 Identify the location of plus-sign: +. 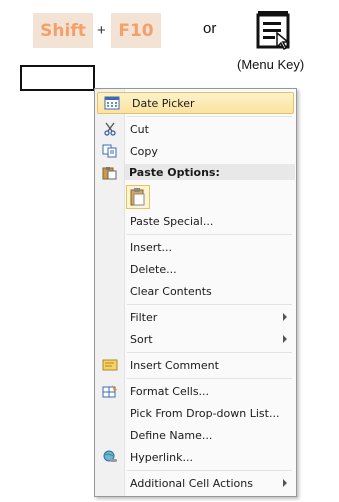
(101, 30).